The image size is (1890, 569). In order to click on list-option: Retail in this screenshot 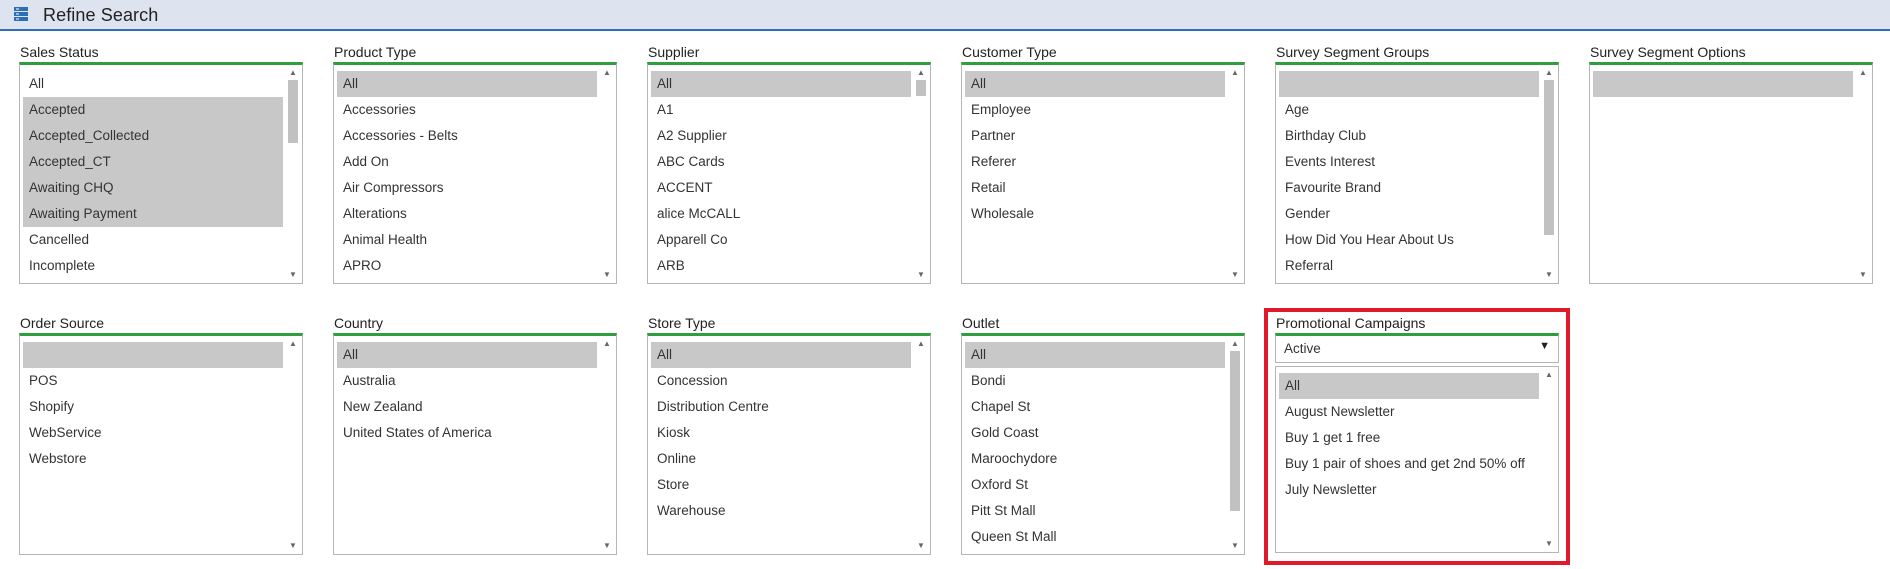, I will do `click(1095, 188)`.